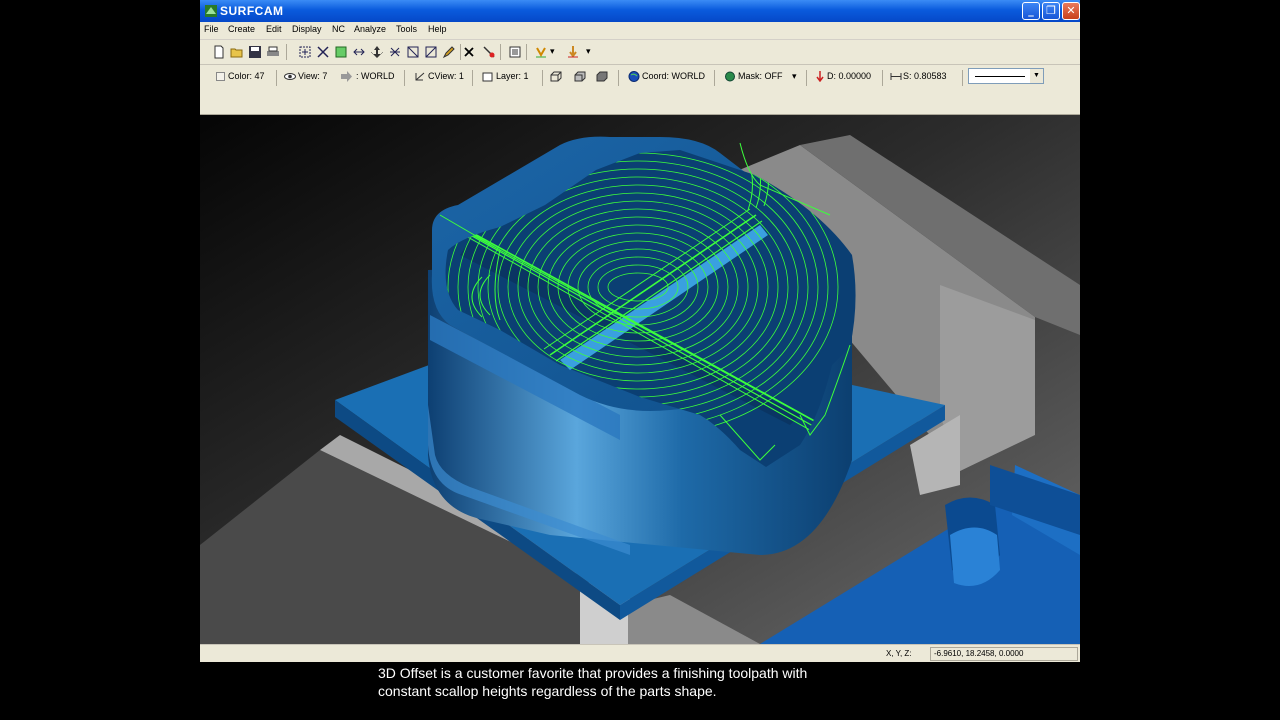  I want to click on redraw-icon, so click(359, 52).